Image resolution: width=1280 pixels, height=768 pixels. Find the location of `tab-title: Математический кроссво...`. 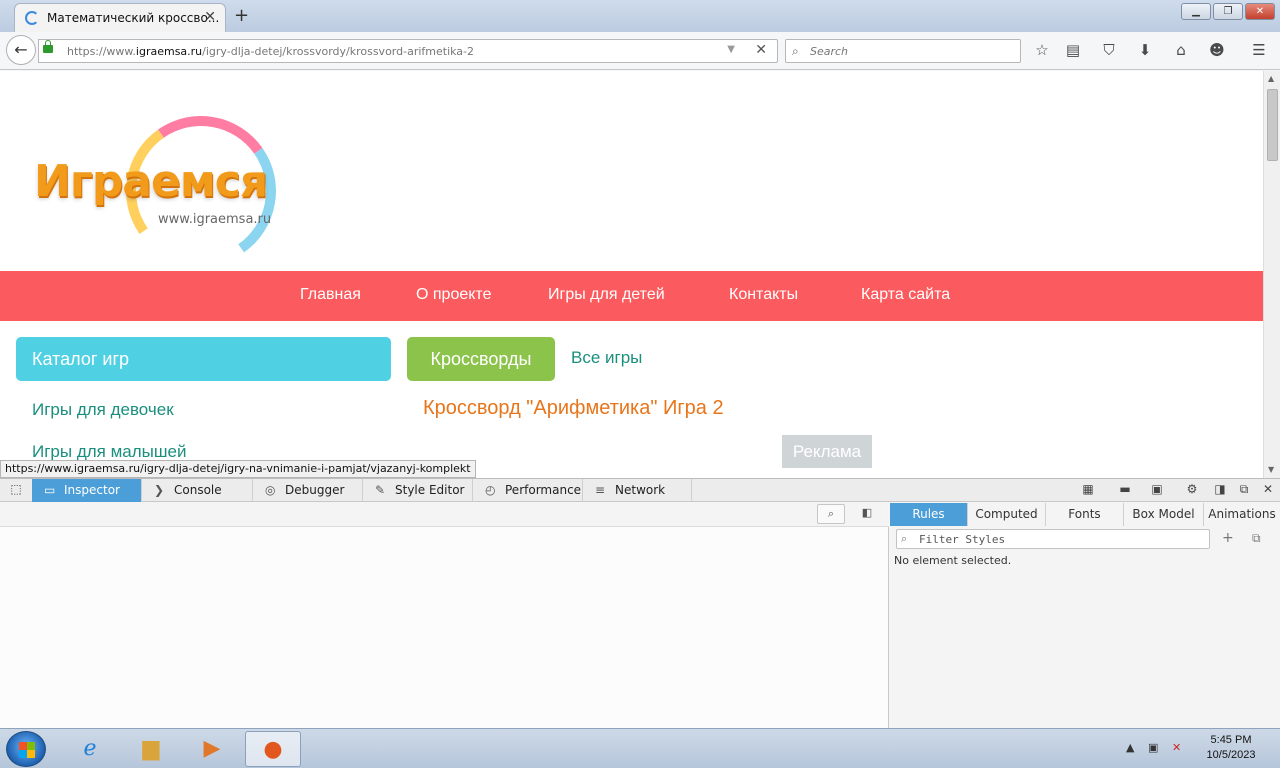

tab-title: Математический кроссво... is located at coordinates (133, 18).